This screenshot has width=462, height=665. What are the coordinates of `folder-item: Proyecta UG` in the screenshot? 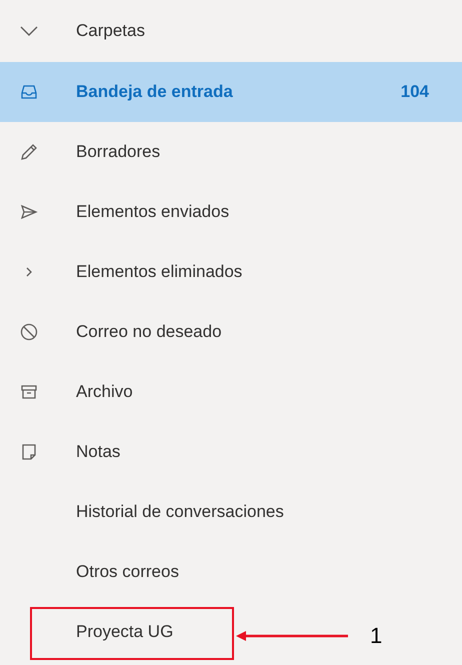 It's located at (116, 632).